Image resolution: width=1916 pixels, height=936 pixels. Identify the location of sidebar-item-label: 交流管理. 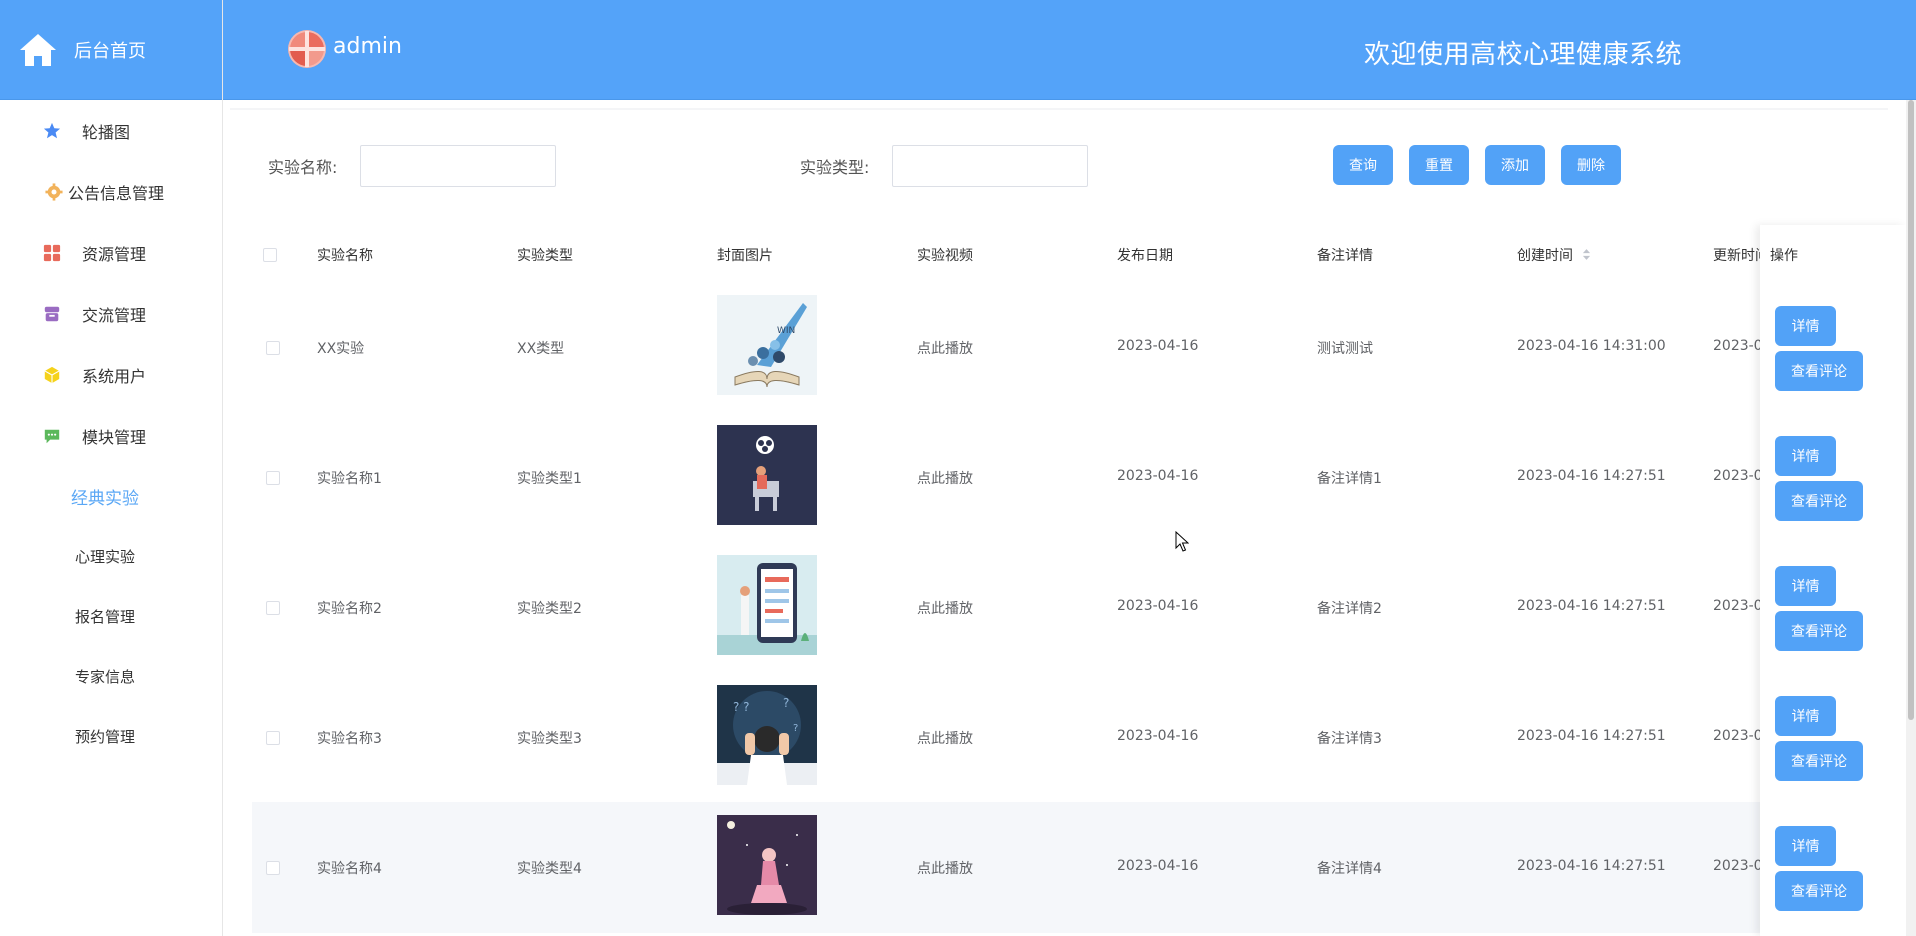
(114, 315).